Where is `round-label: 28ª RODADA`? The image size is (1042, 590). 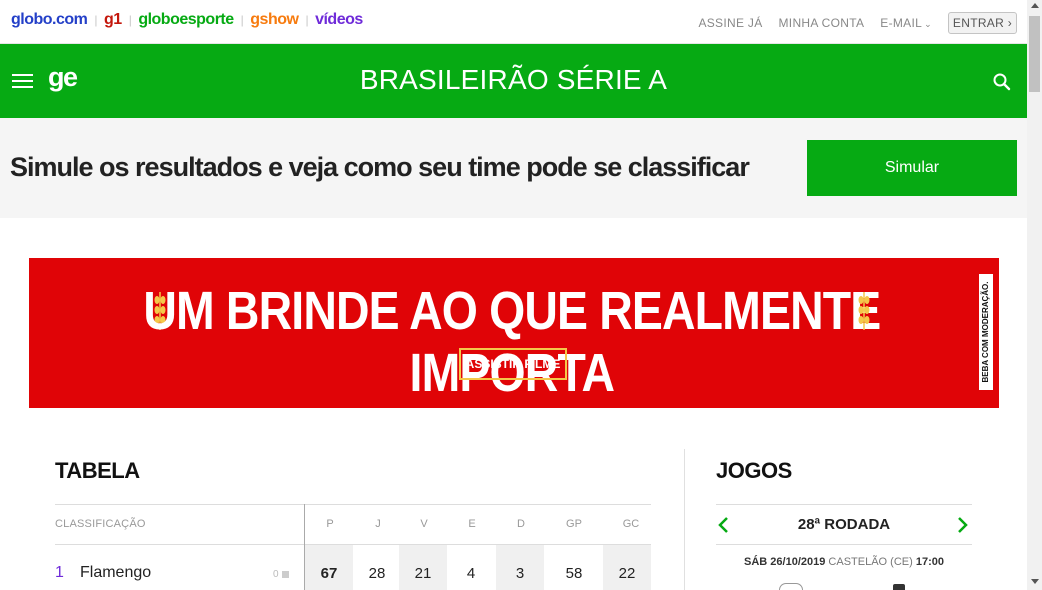 round-label: 28ª RODADA is located at coordinates (844, 524).